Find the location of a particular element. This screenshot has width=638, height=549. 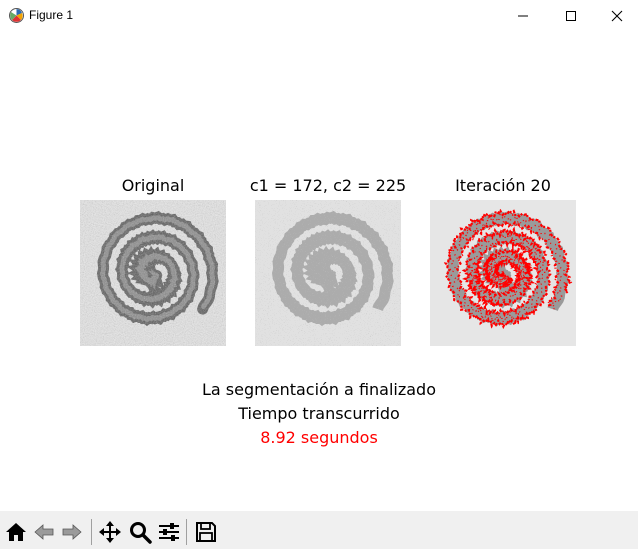

pan-button is located at coordinates (110, 532).